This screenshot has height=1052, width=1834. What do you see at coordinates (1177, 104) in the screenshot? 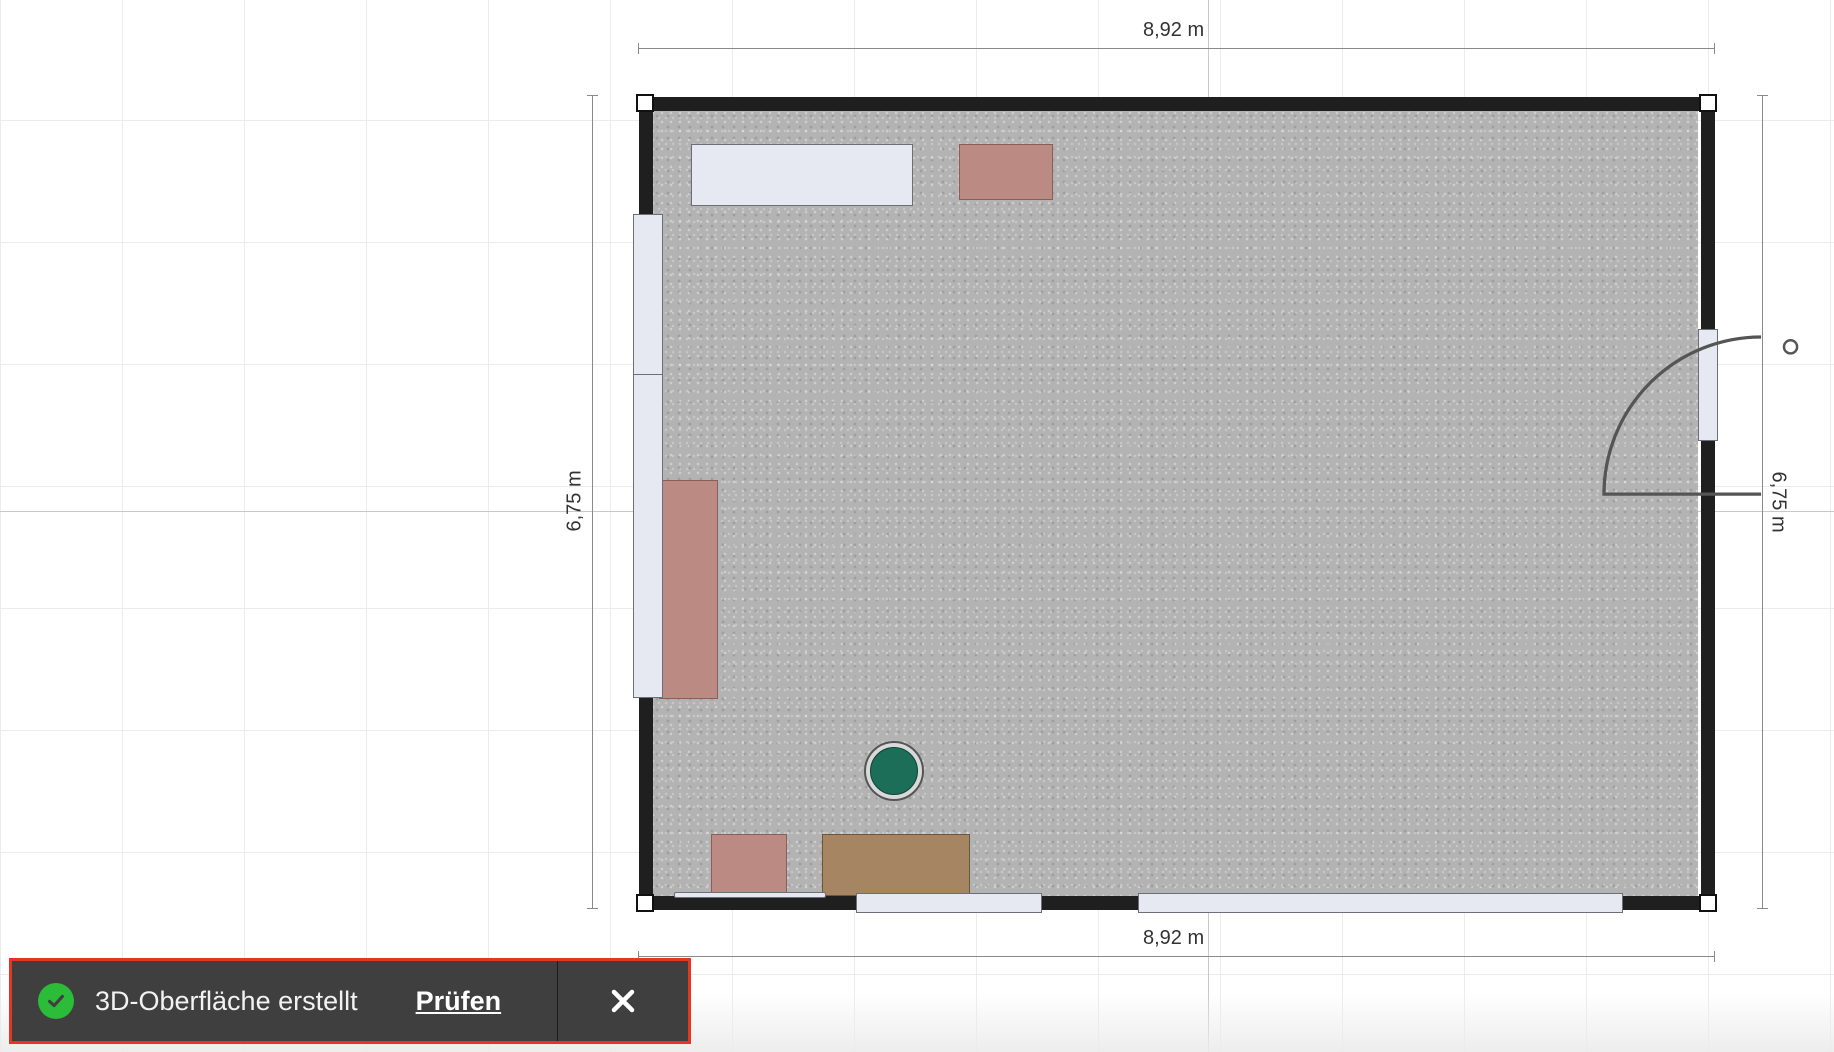
I see `wall-top` at bounding box center [1177, 104].